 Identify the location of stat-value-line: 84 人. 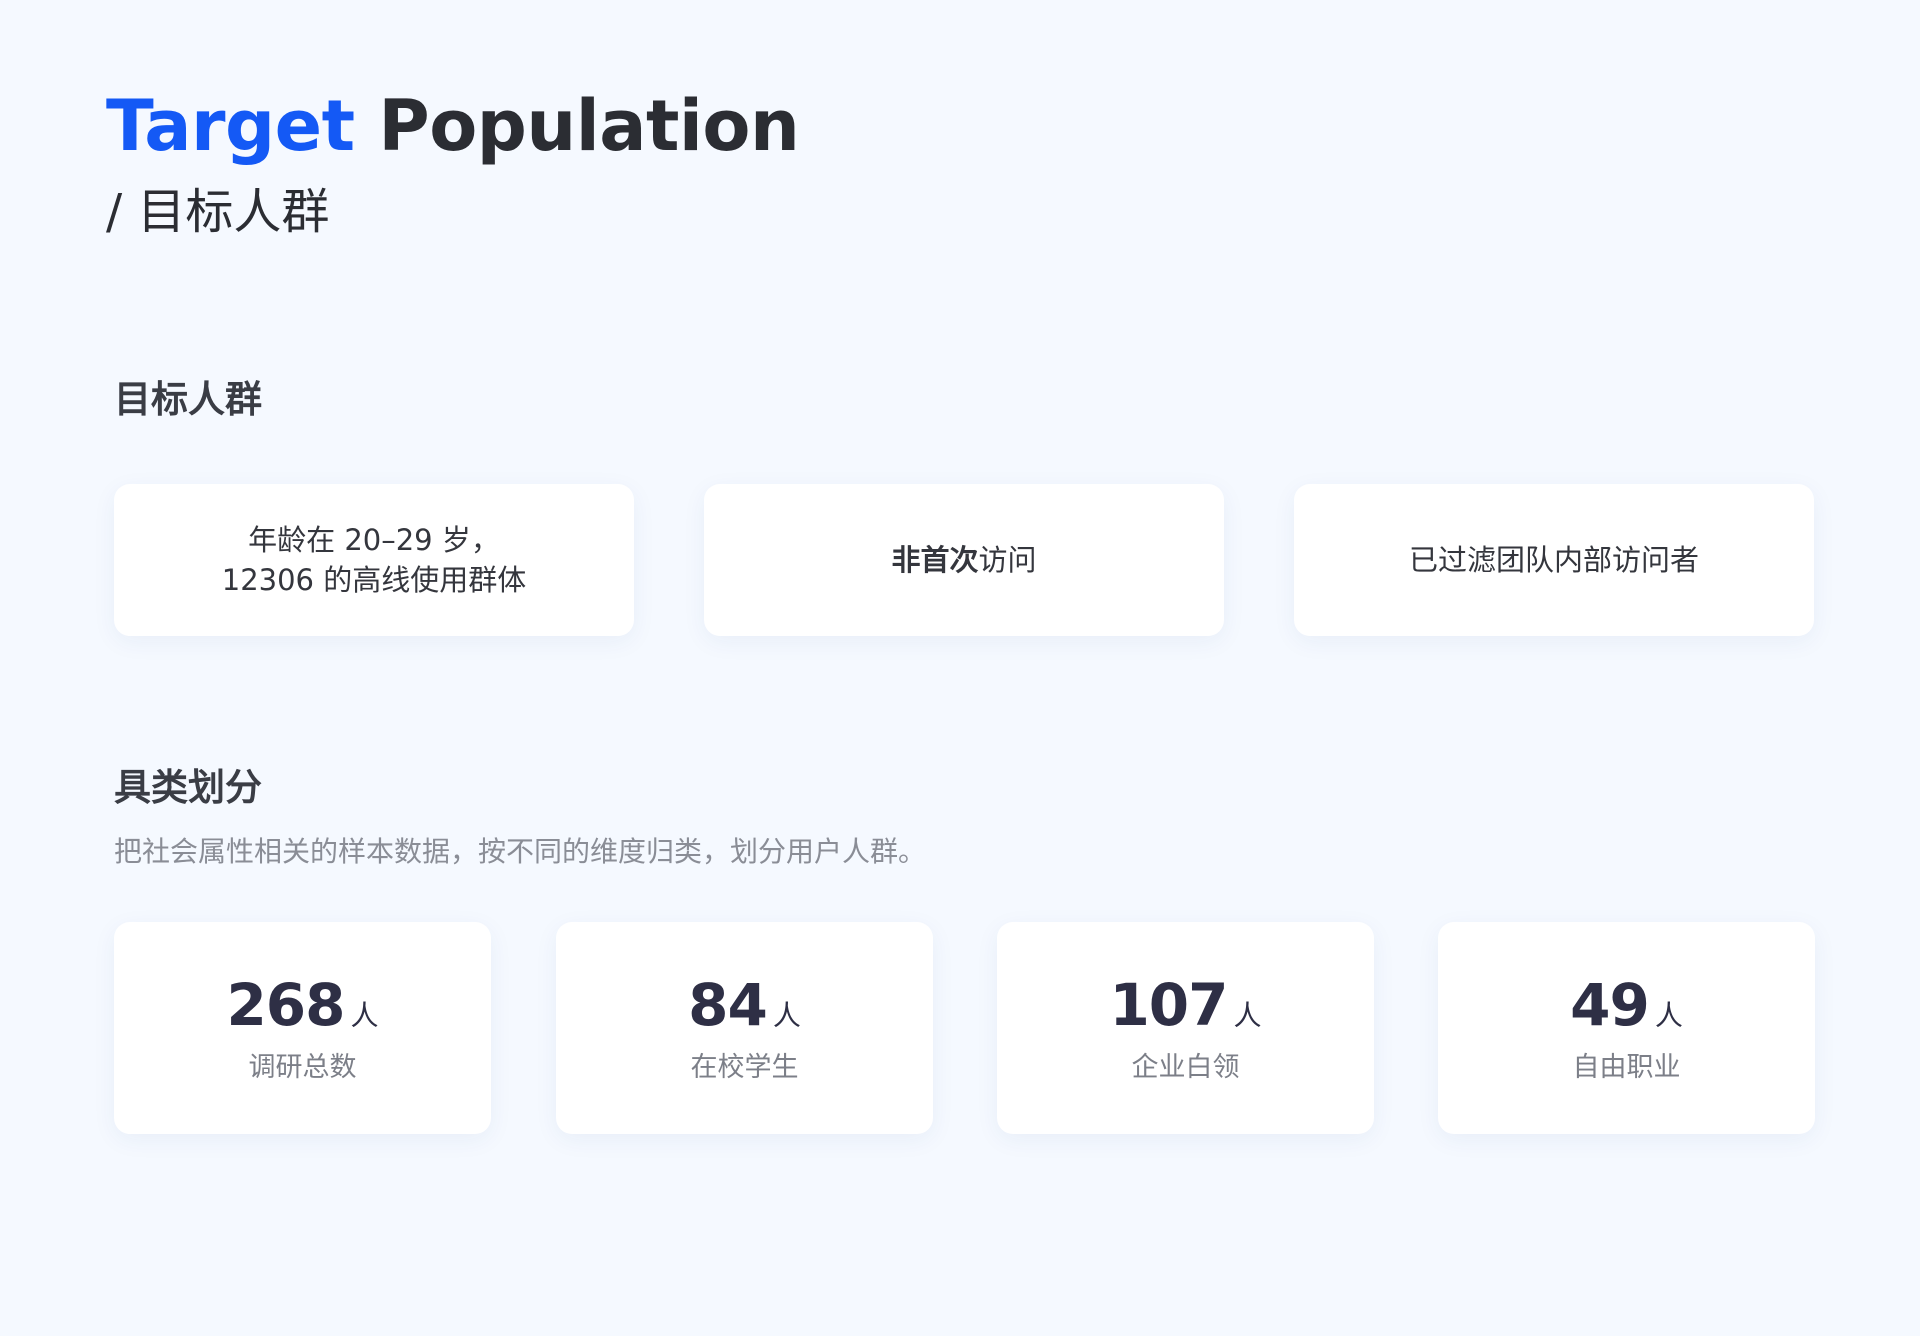
(744, 1005).